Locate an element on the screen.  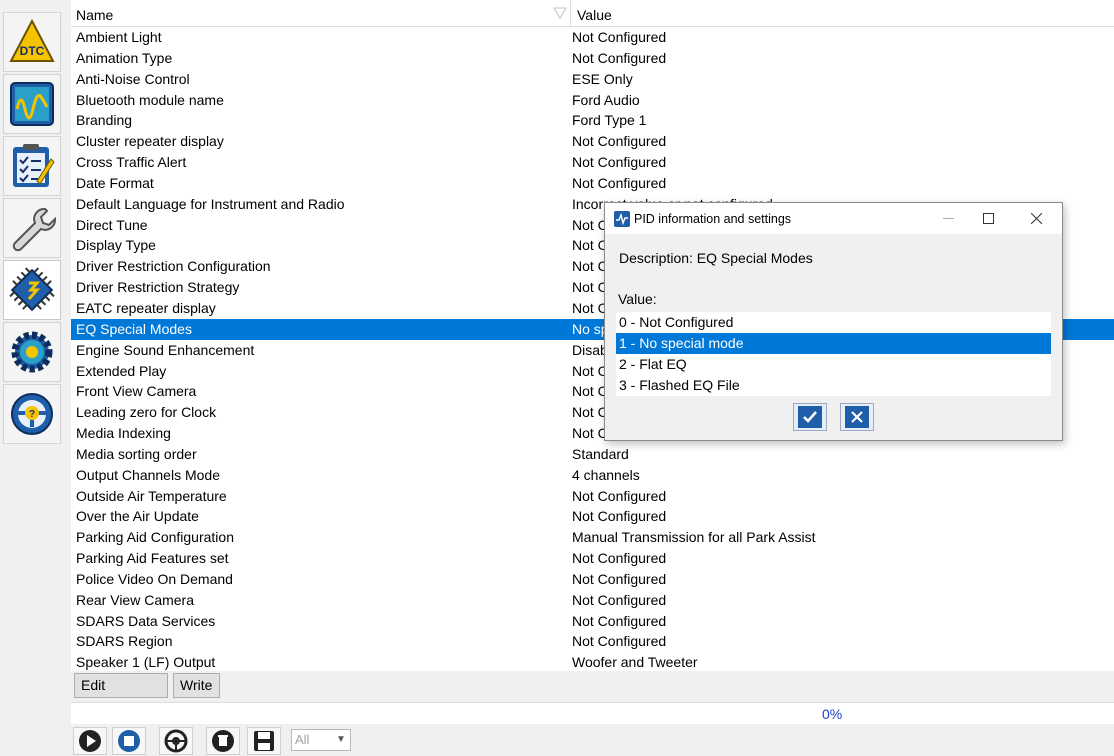
dialog-titlebar: PID information and settings is located at coordinates (833, 218).